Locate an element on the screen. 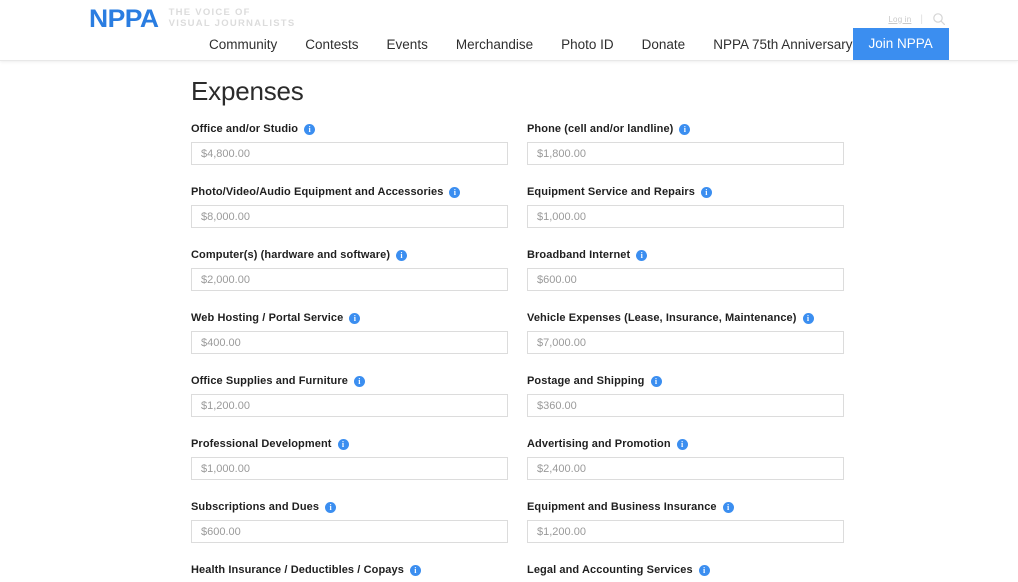 The width and height of the screenshot is (1018, 582). nav-item-photo-id: Photo ID is located at coordinates (587, 44).